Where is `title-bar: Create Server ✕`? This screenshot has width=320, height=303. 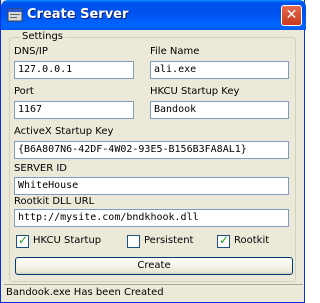
title-bar: Create Server ✕ is located at coordinates (153, 15).